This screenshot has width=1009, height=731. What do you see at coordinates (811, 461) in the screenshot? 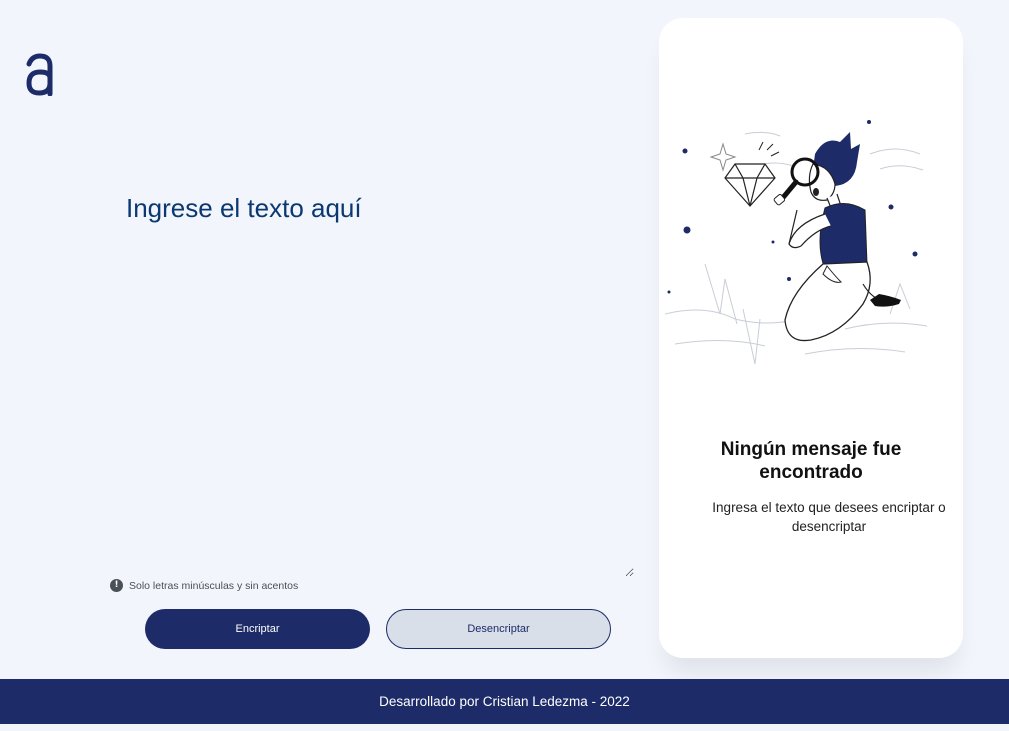
I see `empty-state-title: Ningún mensaje fue encontrado` at bounding box center [811, 461].